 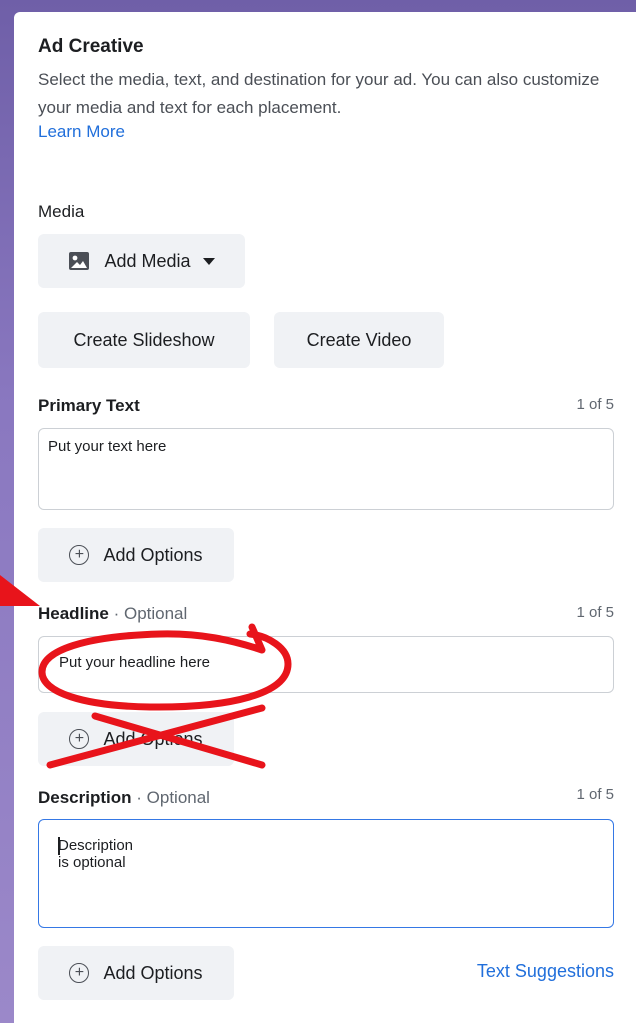 I want to click on description-add-options-button: + Add Options, so click(x=136, y=973).